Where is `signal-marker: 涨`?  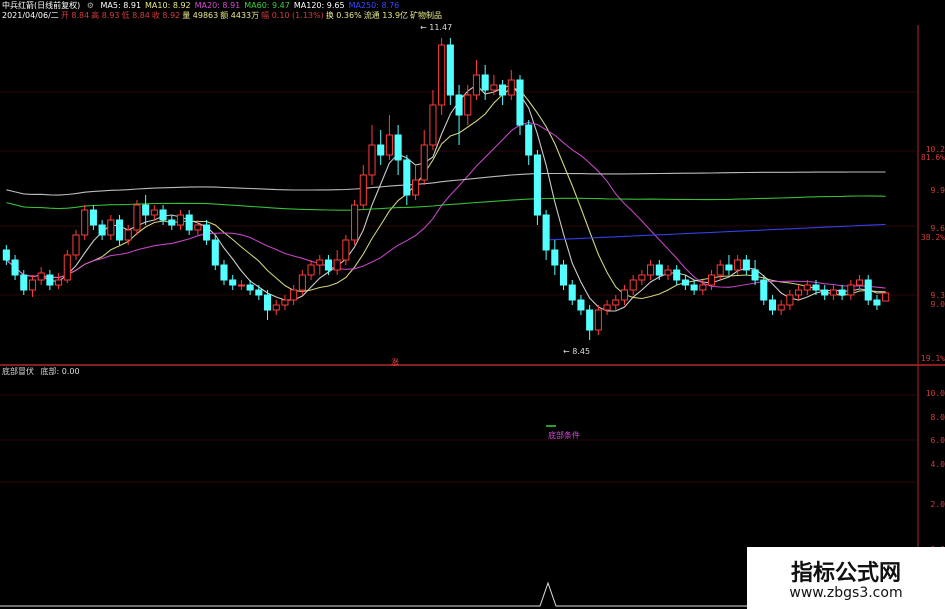 signal-marker: 涨 is located at coordinates (395, 362).